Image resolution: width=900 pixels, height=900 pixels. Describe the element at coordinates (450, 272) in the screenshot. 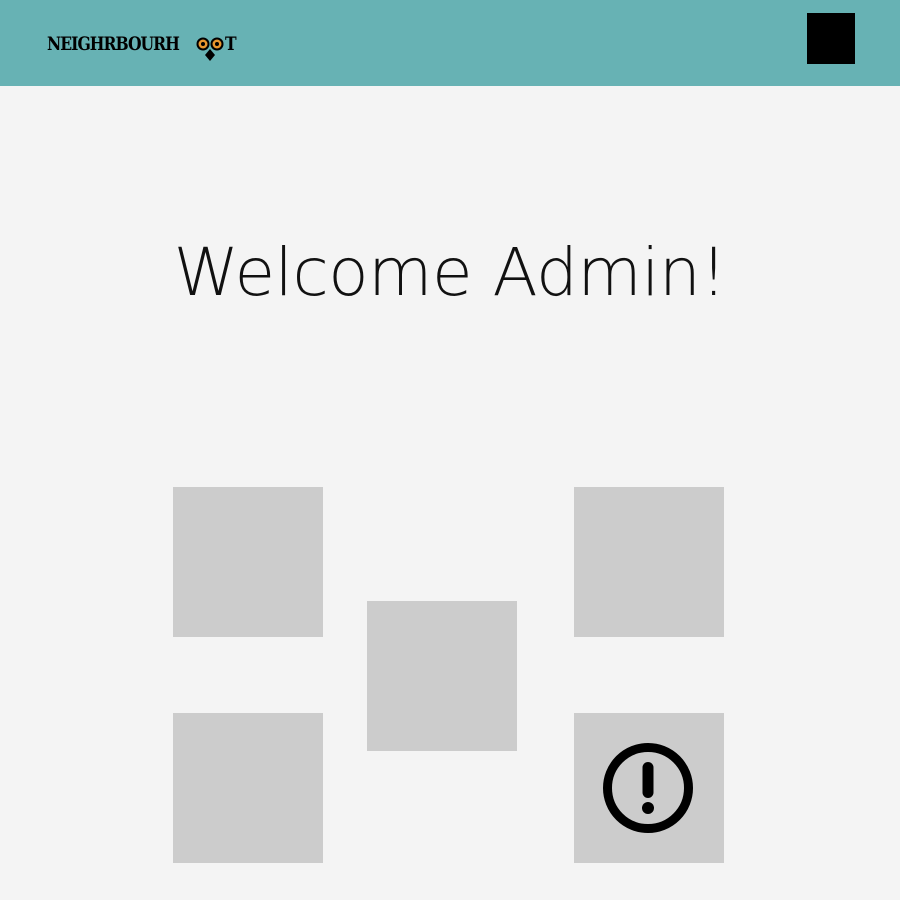

I see `welcome-heading: Welcome Admin!` at that location.